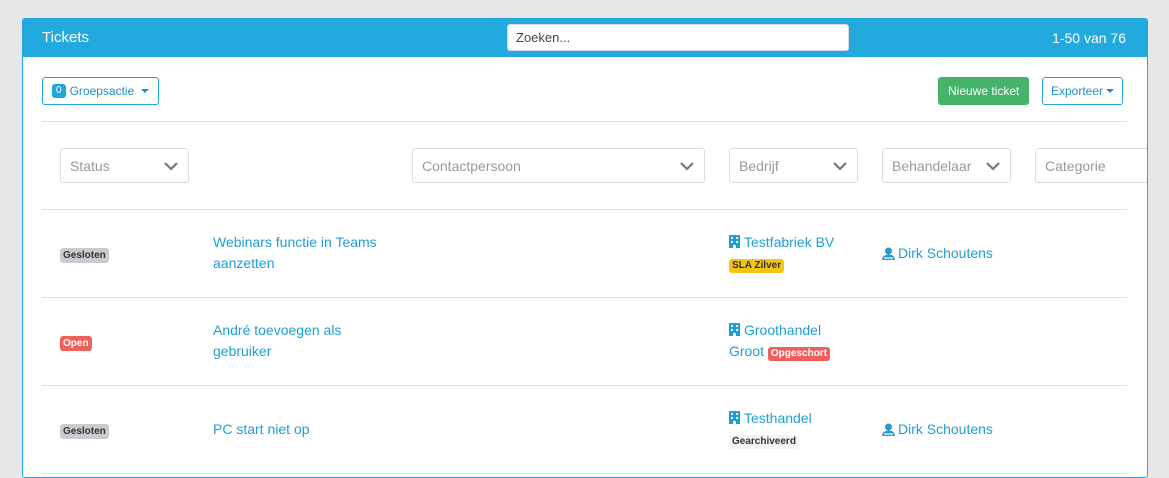  What do you see at coordinates (789, 242) in the screenshot?
I see `company-name: Testfabriek BV` at bounding box center [789, 242].